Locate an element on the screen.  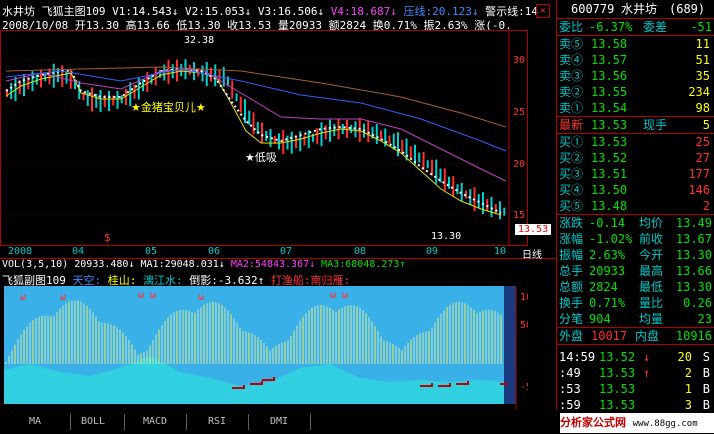
diff-label: 委差 is located at coordinates (655, 27).